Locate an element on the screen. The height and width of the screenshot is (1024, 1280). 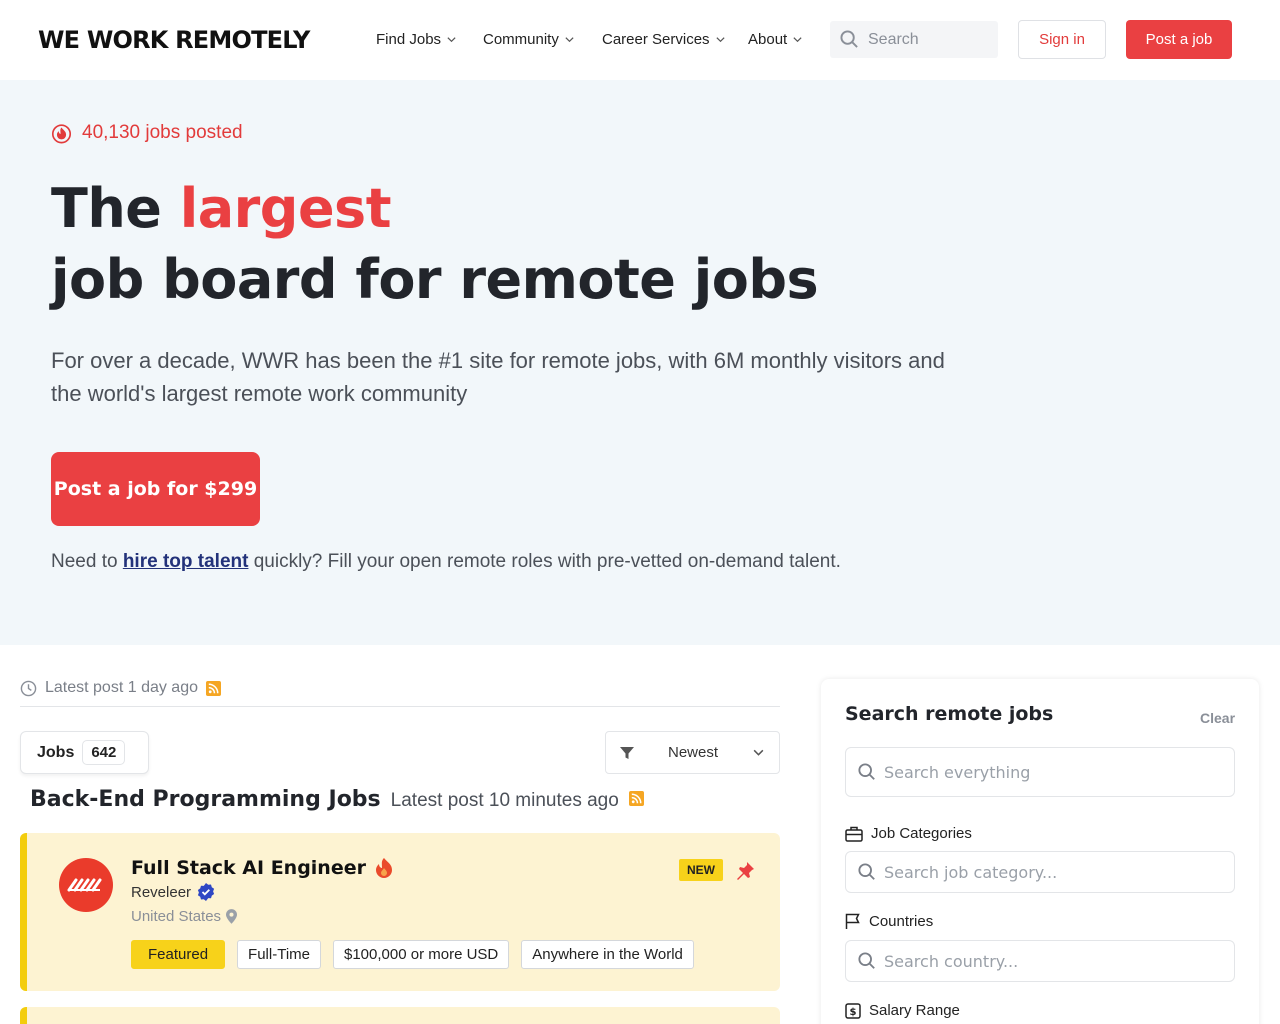
section-latest-post: Latest post 10 minutes ago is located at coordinates (504, 800).